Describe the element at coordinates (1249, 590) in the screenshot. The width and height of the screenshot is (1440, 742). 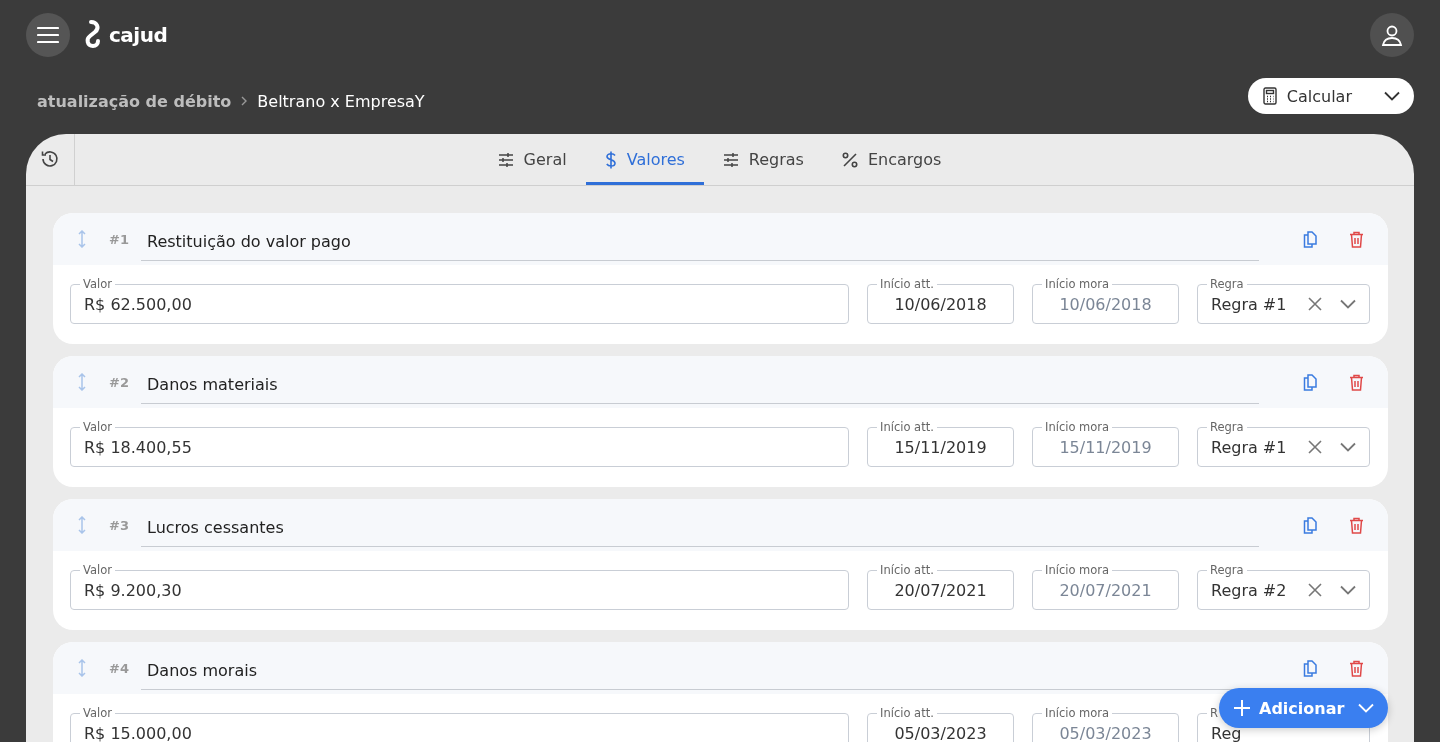
I see `field-value: Regra #2` at that location.